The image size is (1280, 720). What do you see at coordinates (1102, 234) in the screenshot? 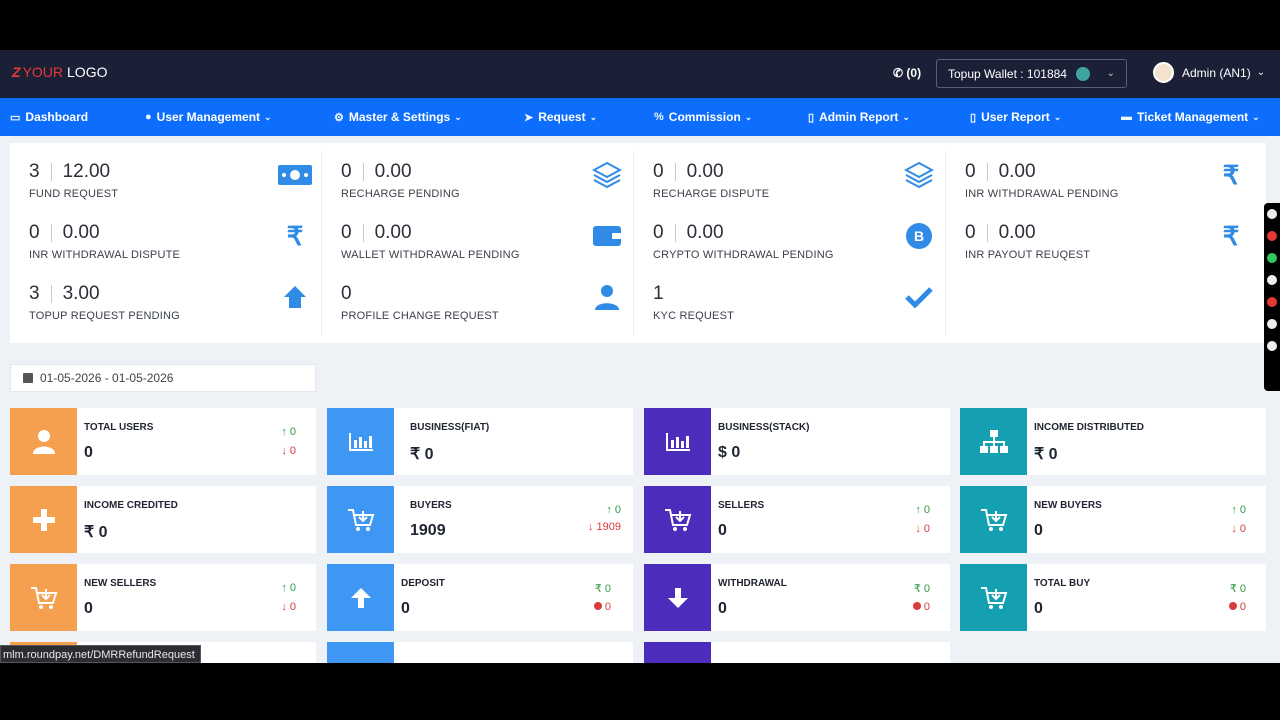
I see `stat-inr-payout-request: 0 0.00 INR PAYOUT REUQEST ₹` at bounding box center [1102, 234].